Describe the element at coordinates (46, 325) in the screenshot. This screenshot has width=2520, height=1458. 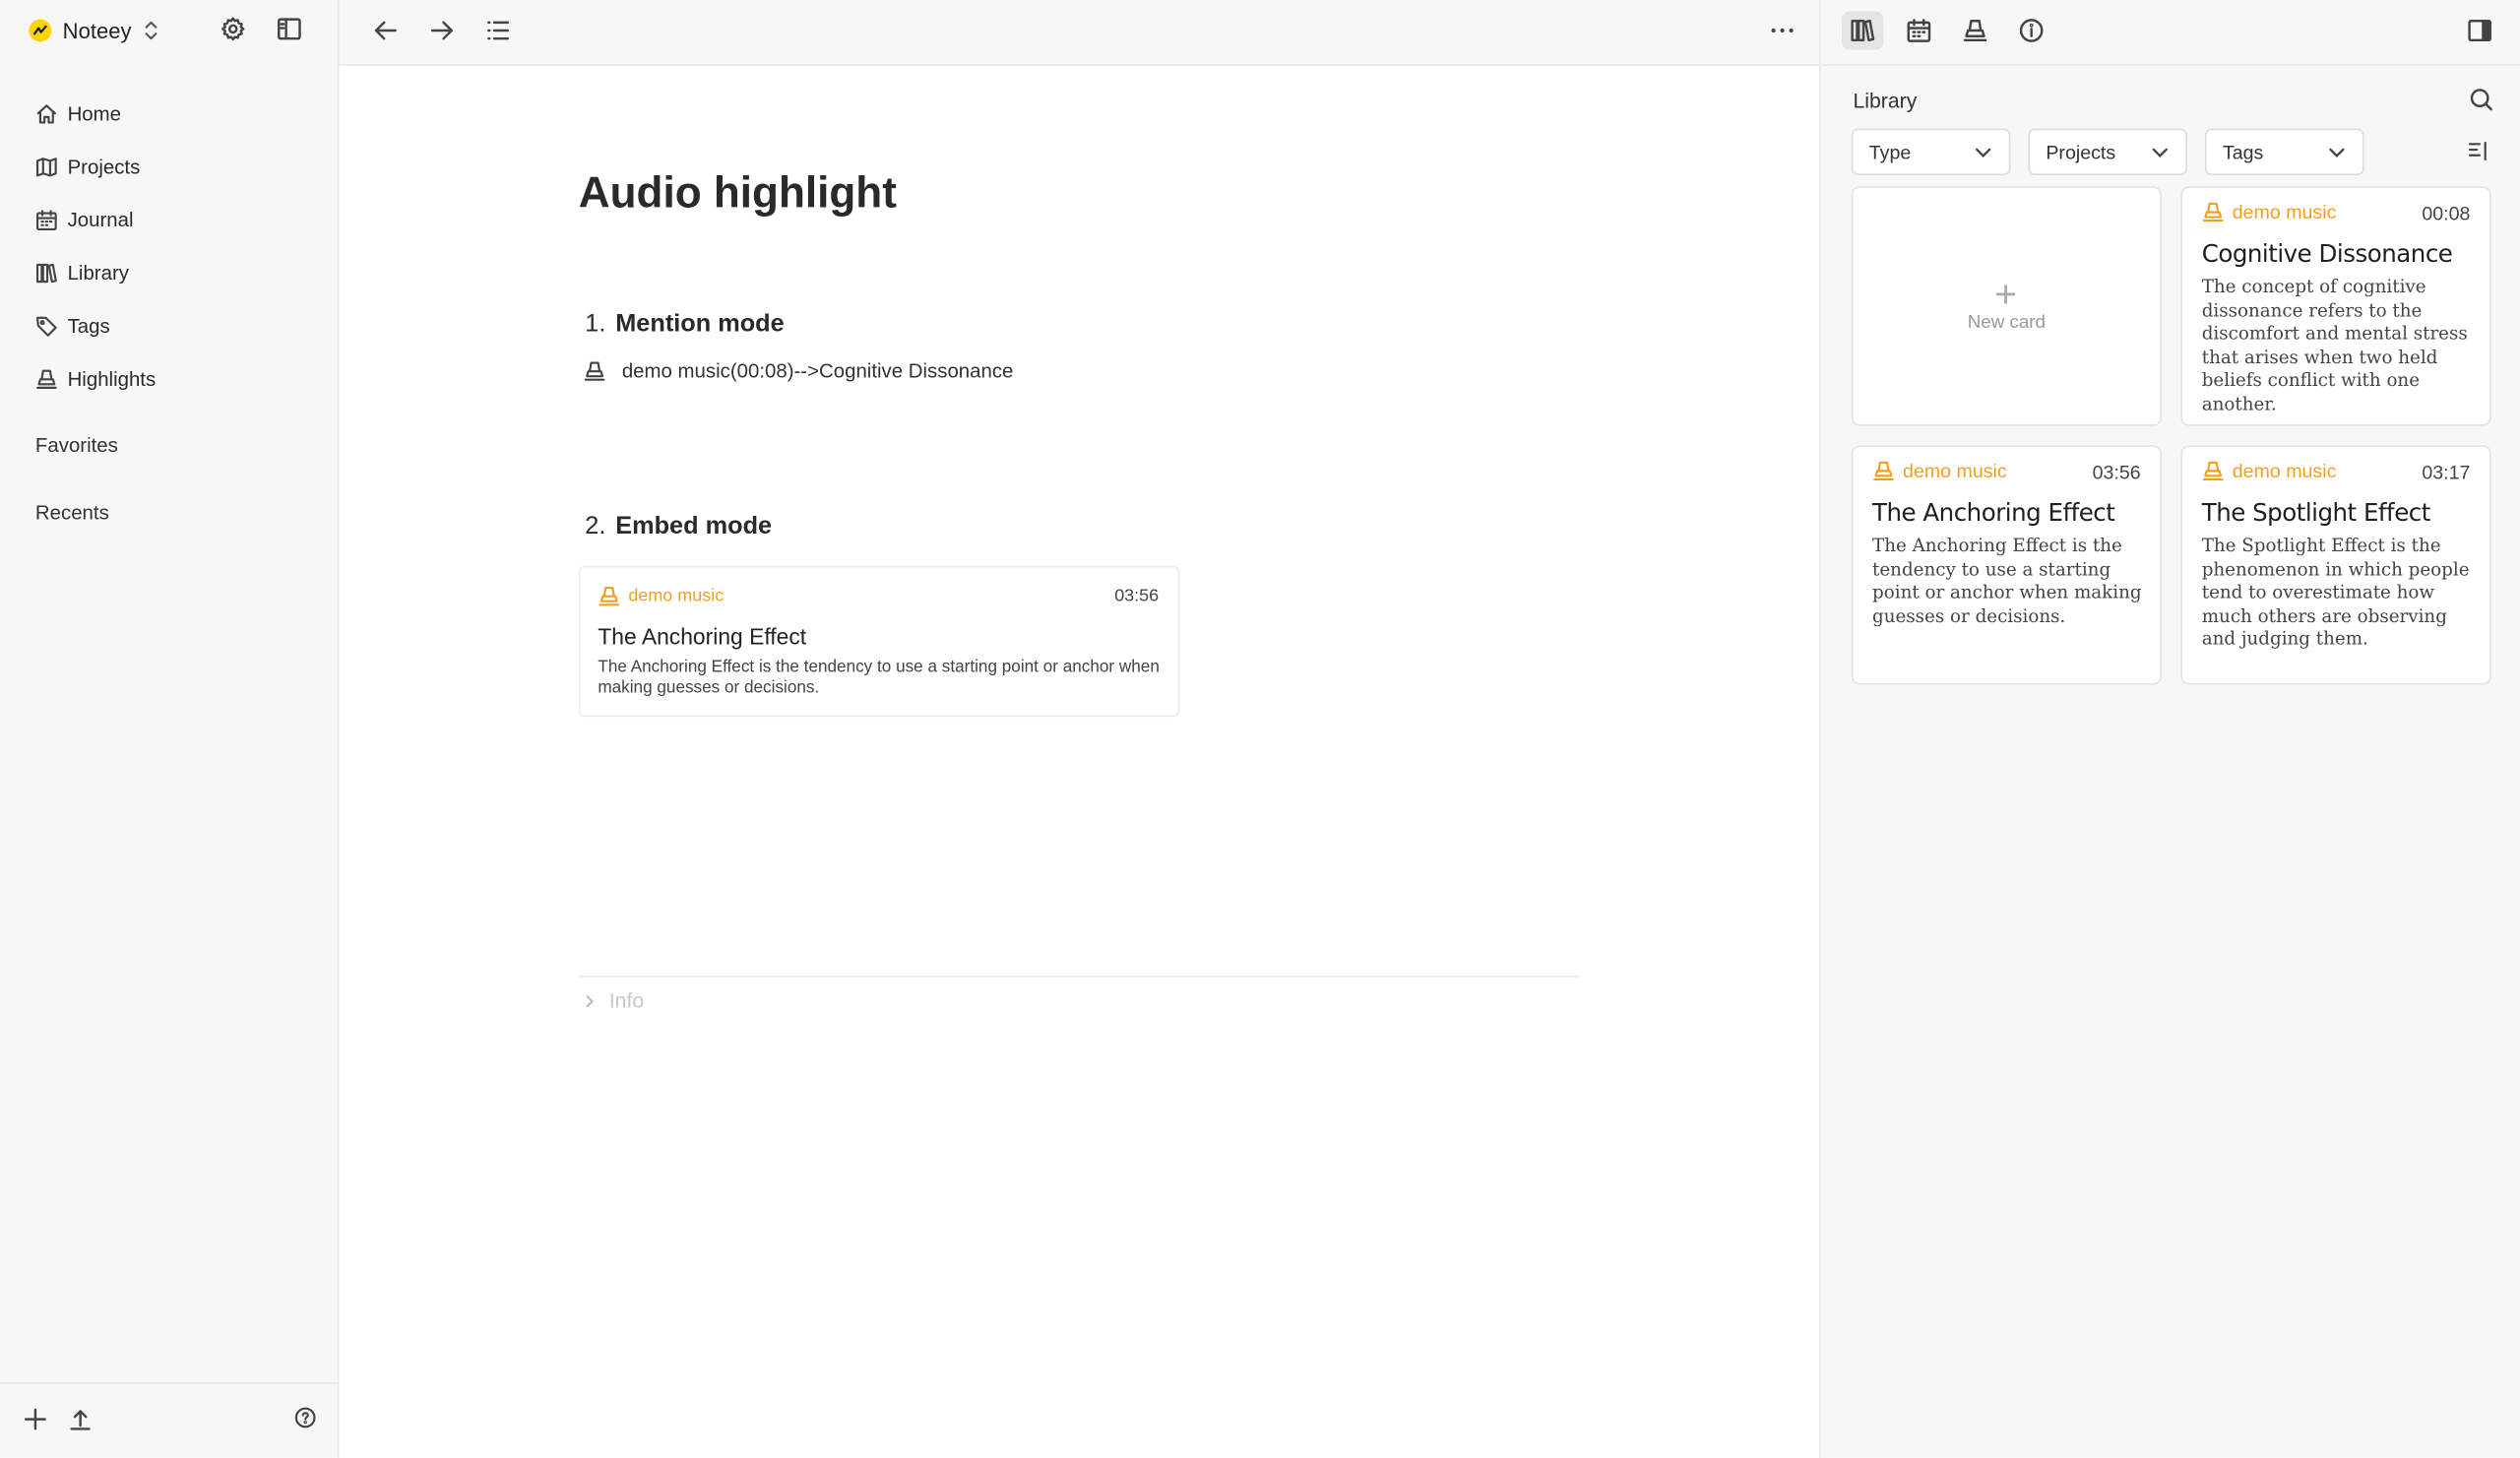
I see `tag-icon` at that location.